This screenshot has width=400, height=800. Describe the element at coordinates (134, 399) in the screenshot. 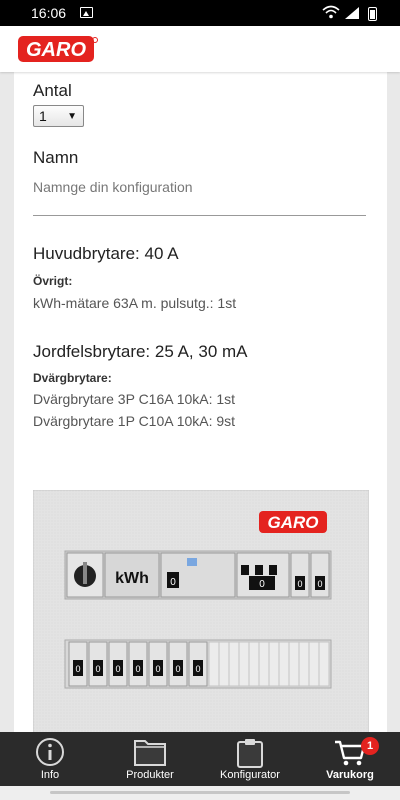

I see `mcb-item: Dvärgbrytare 3P C16A 10kA: 1st` at that location.